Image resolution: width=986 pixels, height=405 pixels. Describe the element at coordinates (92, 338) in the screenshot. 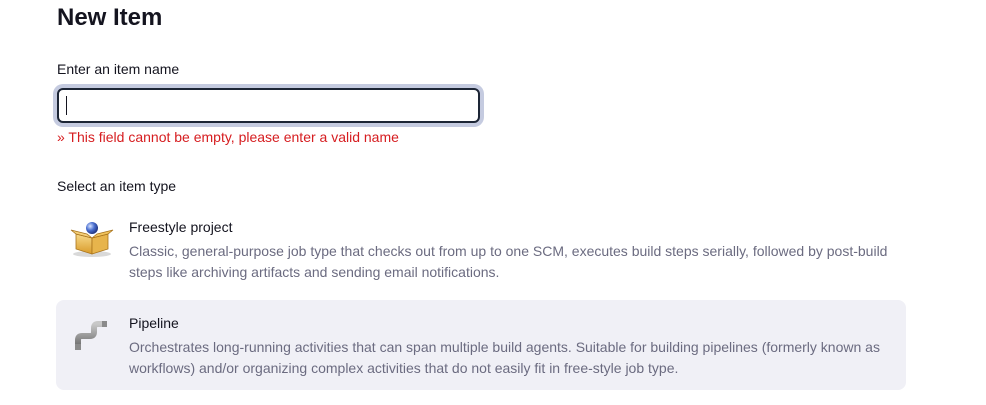

I see `pipeline-icon` at that location.